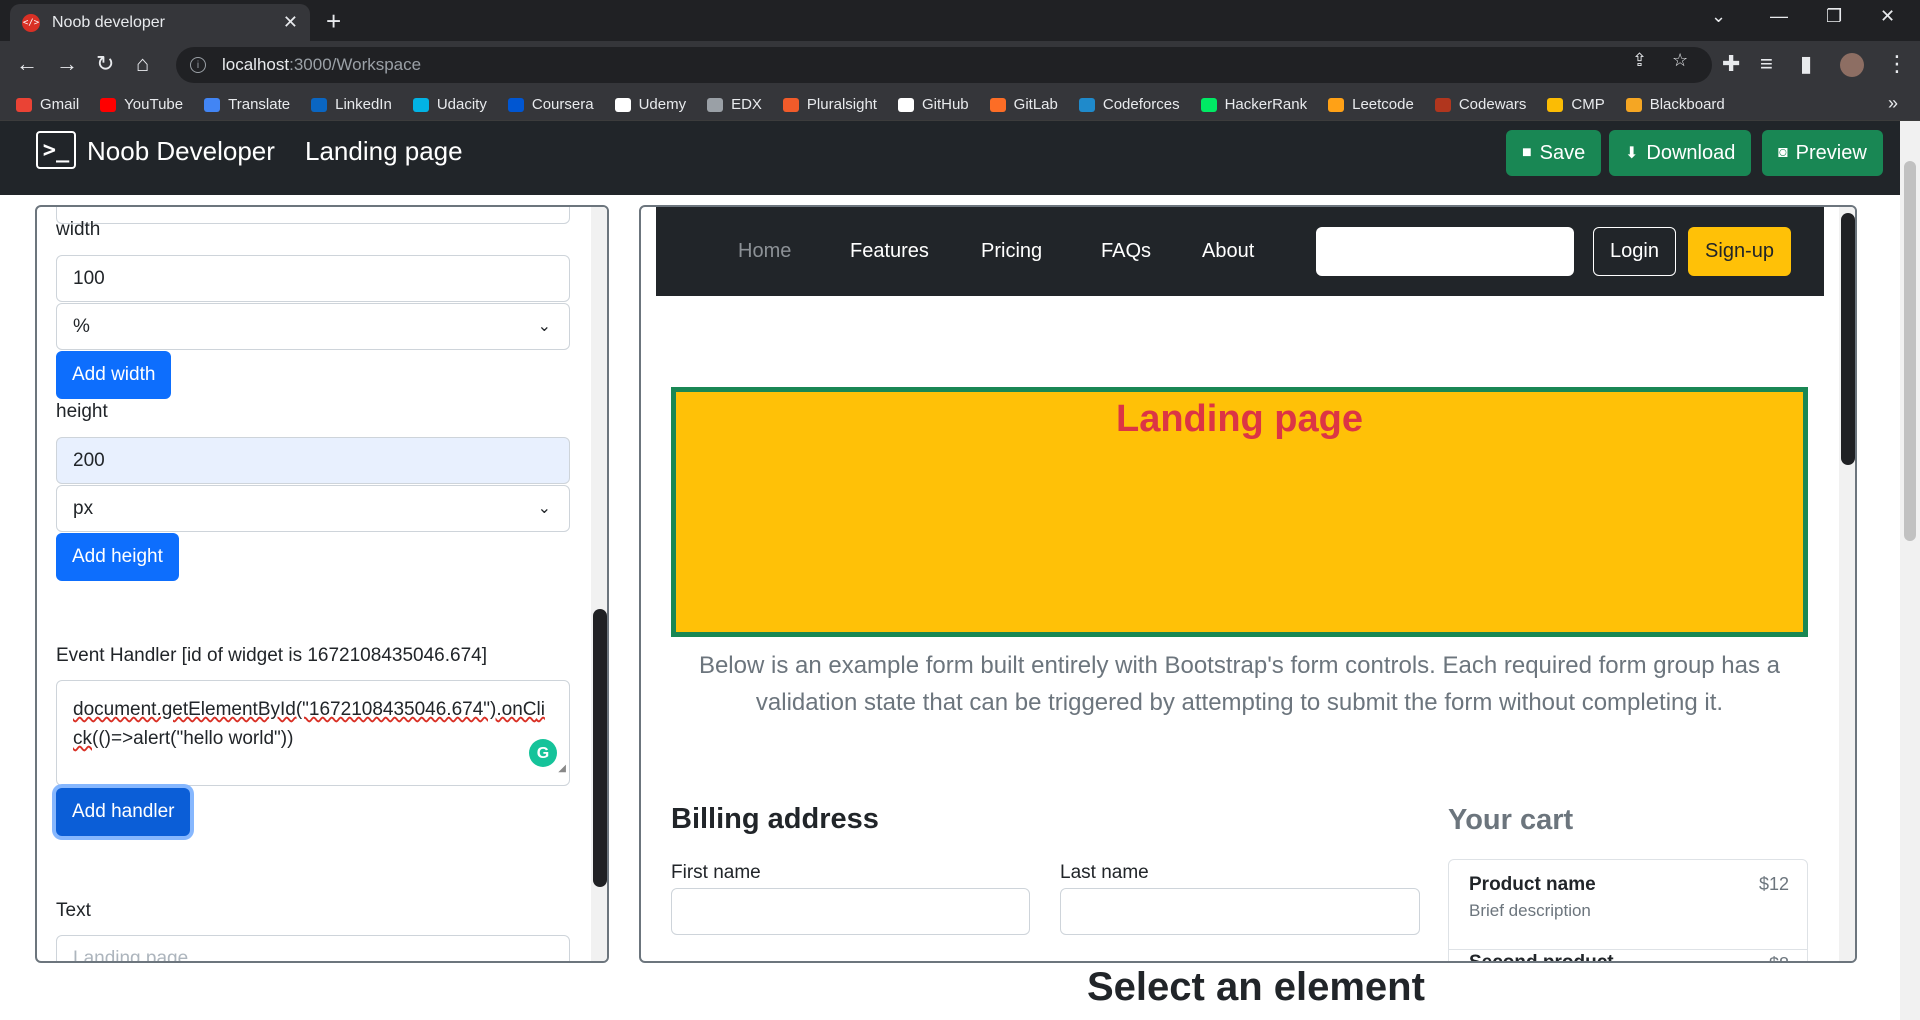 Image resolution: width=1920 pixels, height=1020 pixels. Describe the element at coordinates (333, 21) in the screenshot. I see `new-tab-icon: +` at that location.